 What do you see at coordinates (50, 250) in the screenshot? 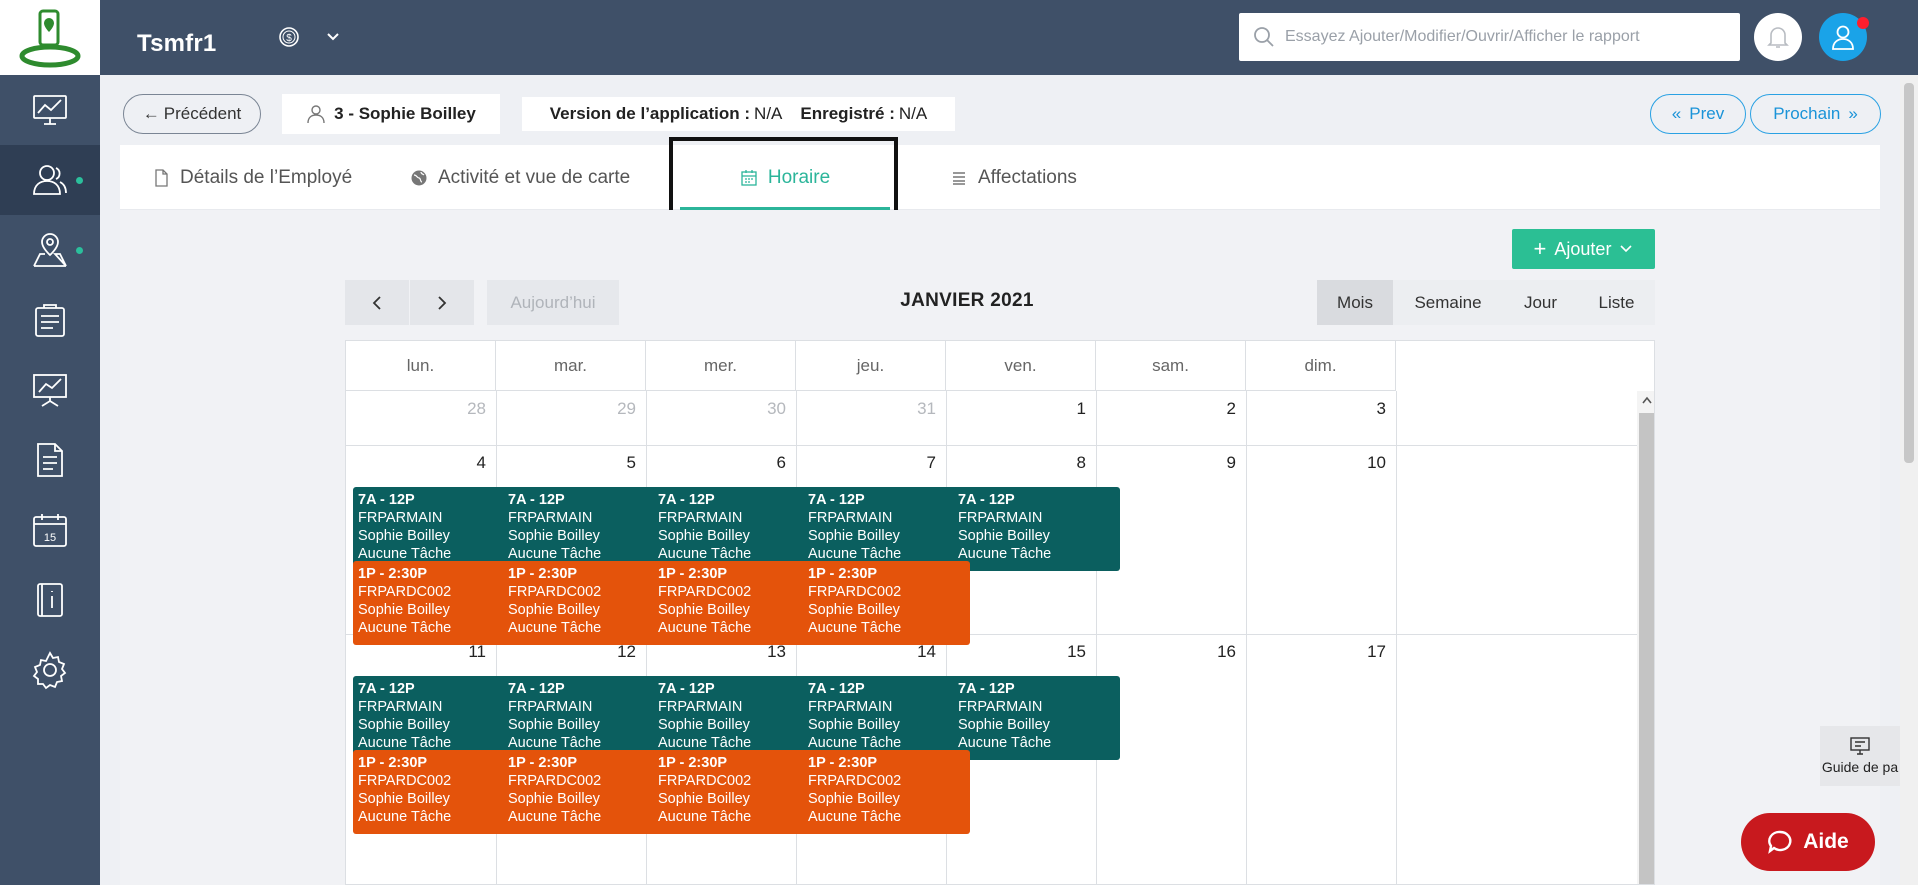
I see `sidebar-item-map` at bounding box center [50, 250].